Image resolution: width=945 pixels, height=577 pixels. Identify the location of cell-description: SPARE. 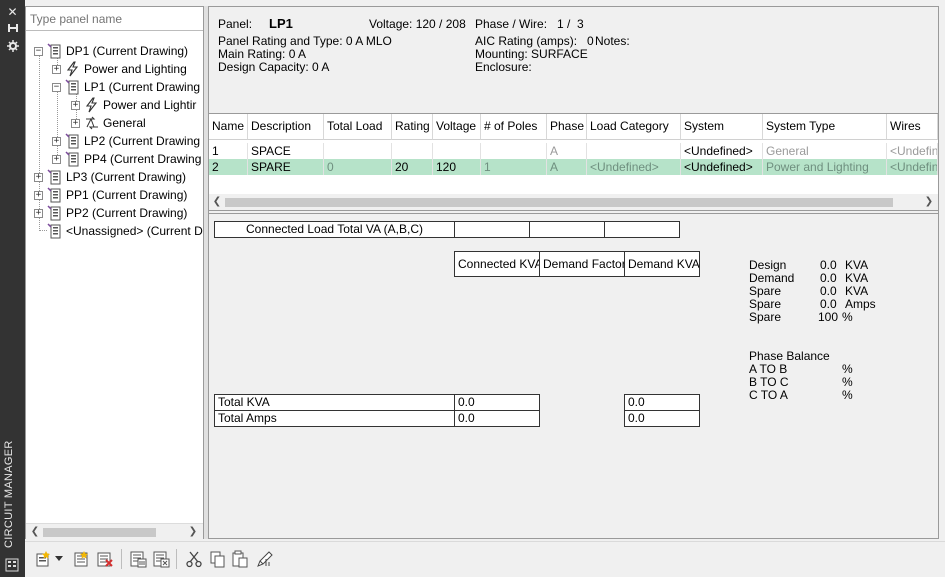
(286, 167).